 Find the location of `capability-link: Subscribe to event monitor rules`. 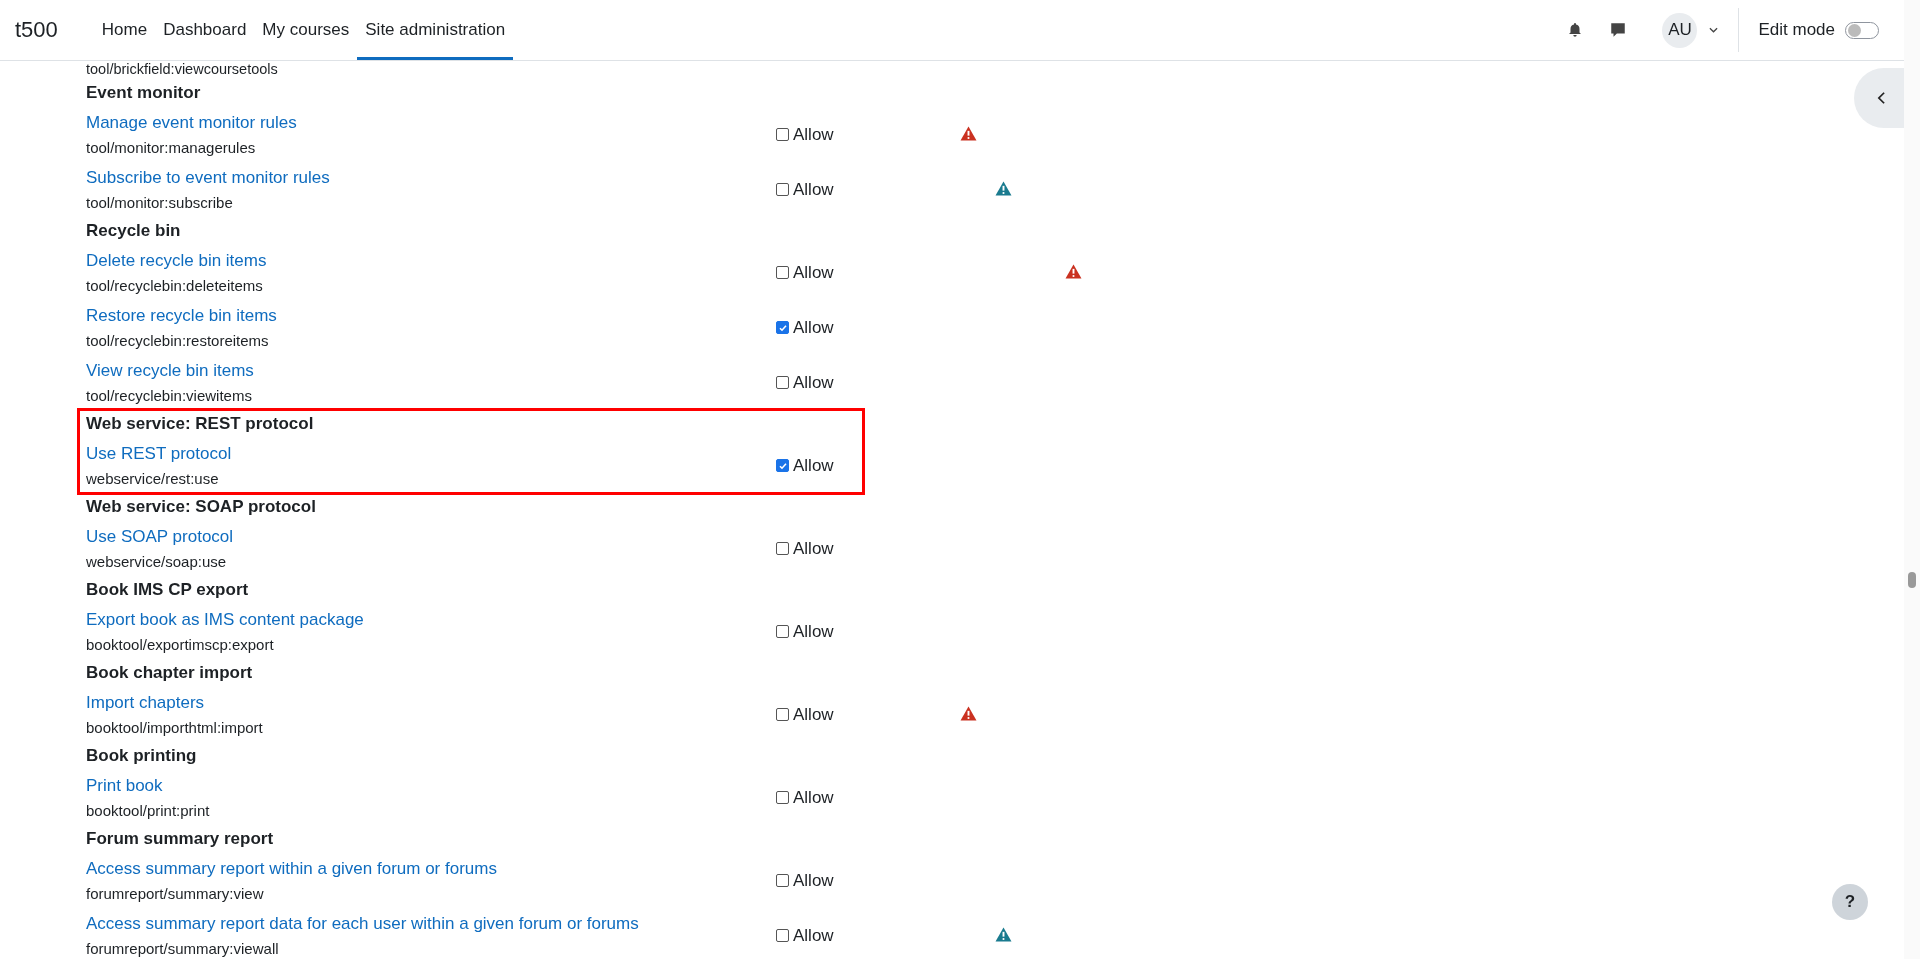

capability-link: Subscribe to event monitor rules is located at coordinates (431, 177).